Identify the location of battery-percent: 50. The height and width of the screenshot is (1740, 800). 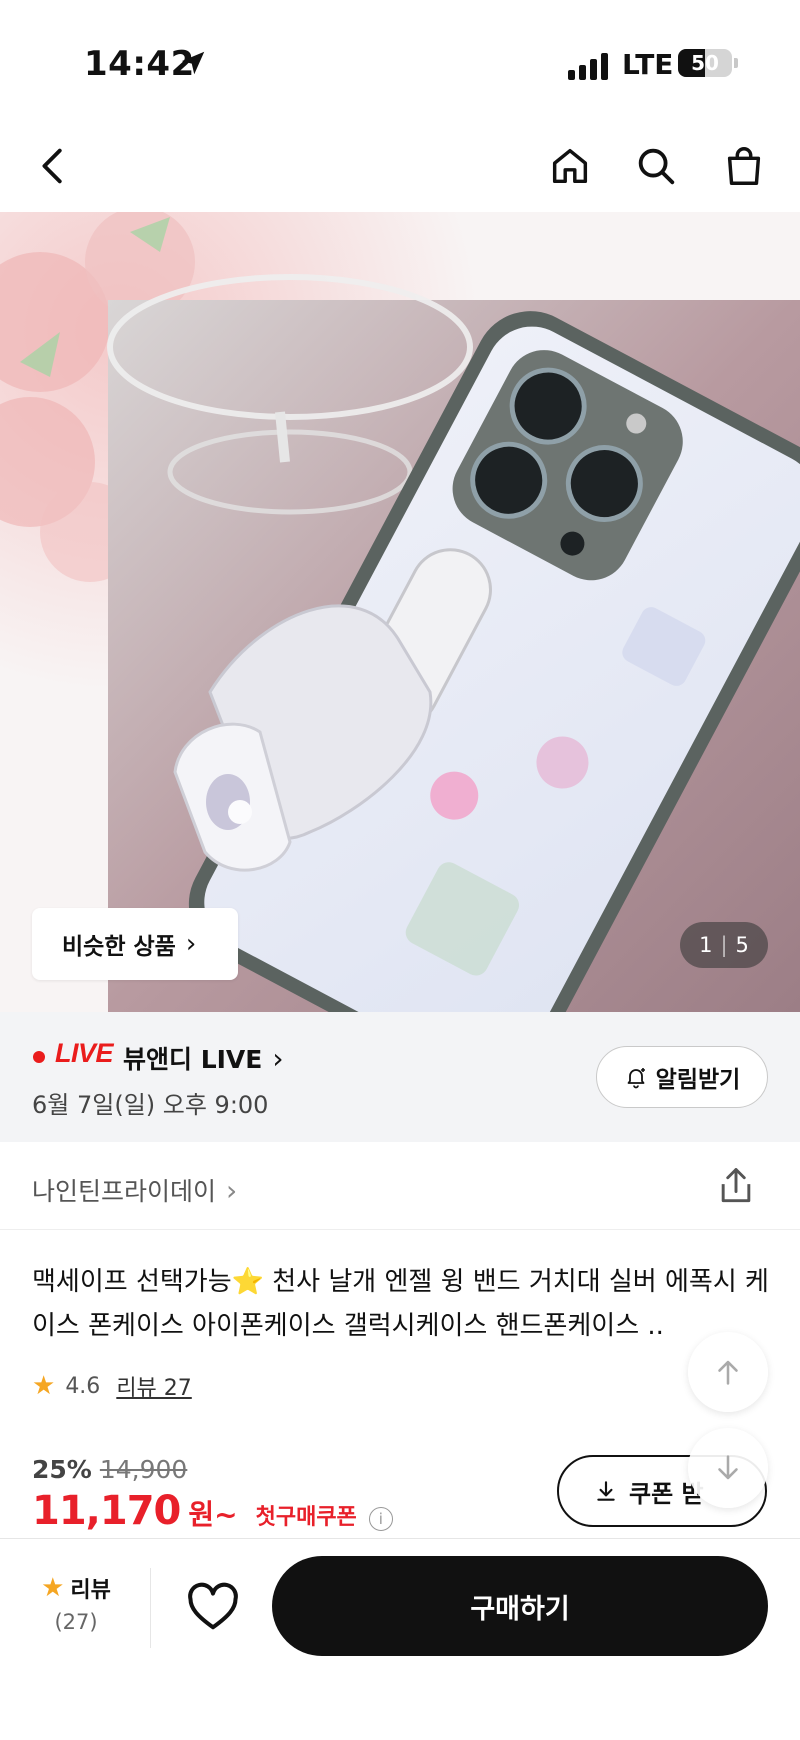
(705, 63).